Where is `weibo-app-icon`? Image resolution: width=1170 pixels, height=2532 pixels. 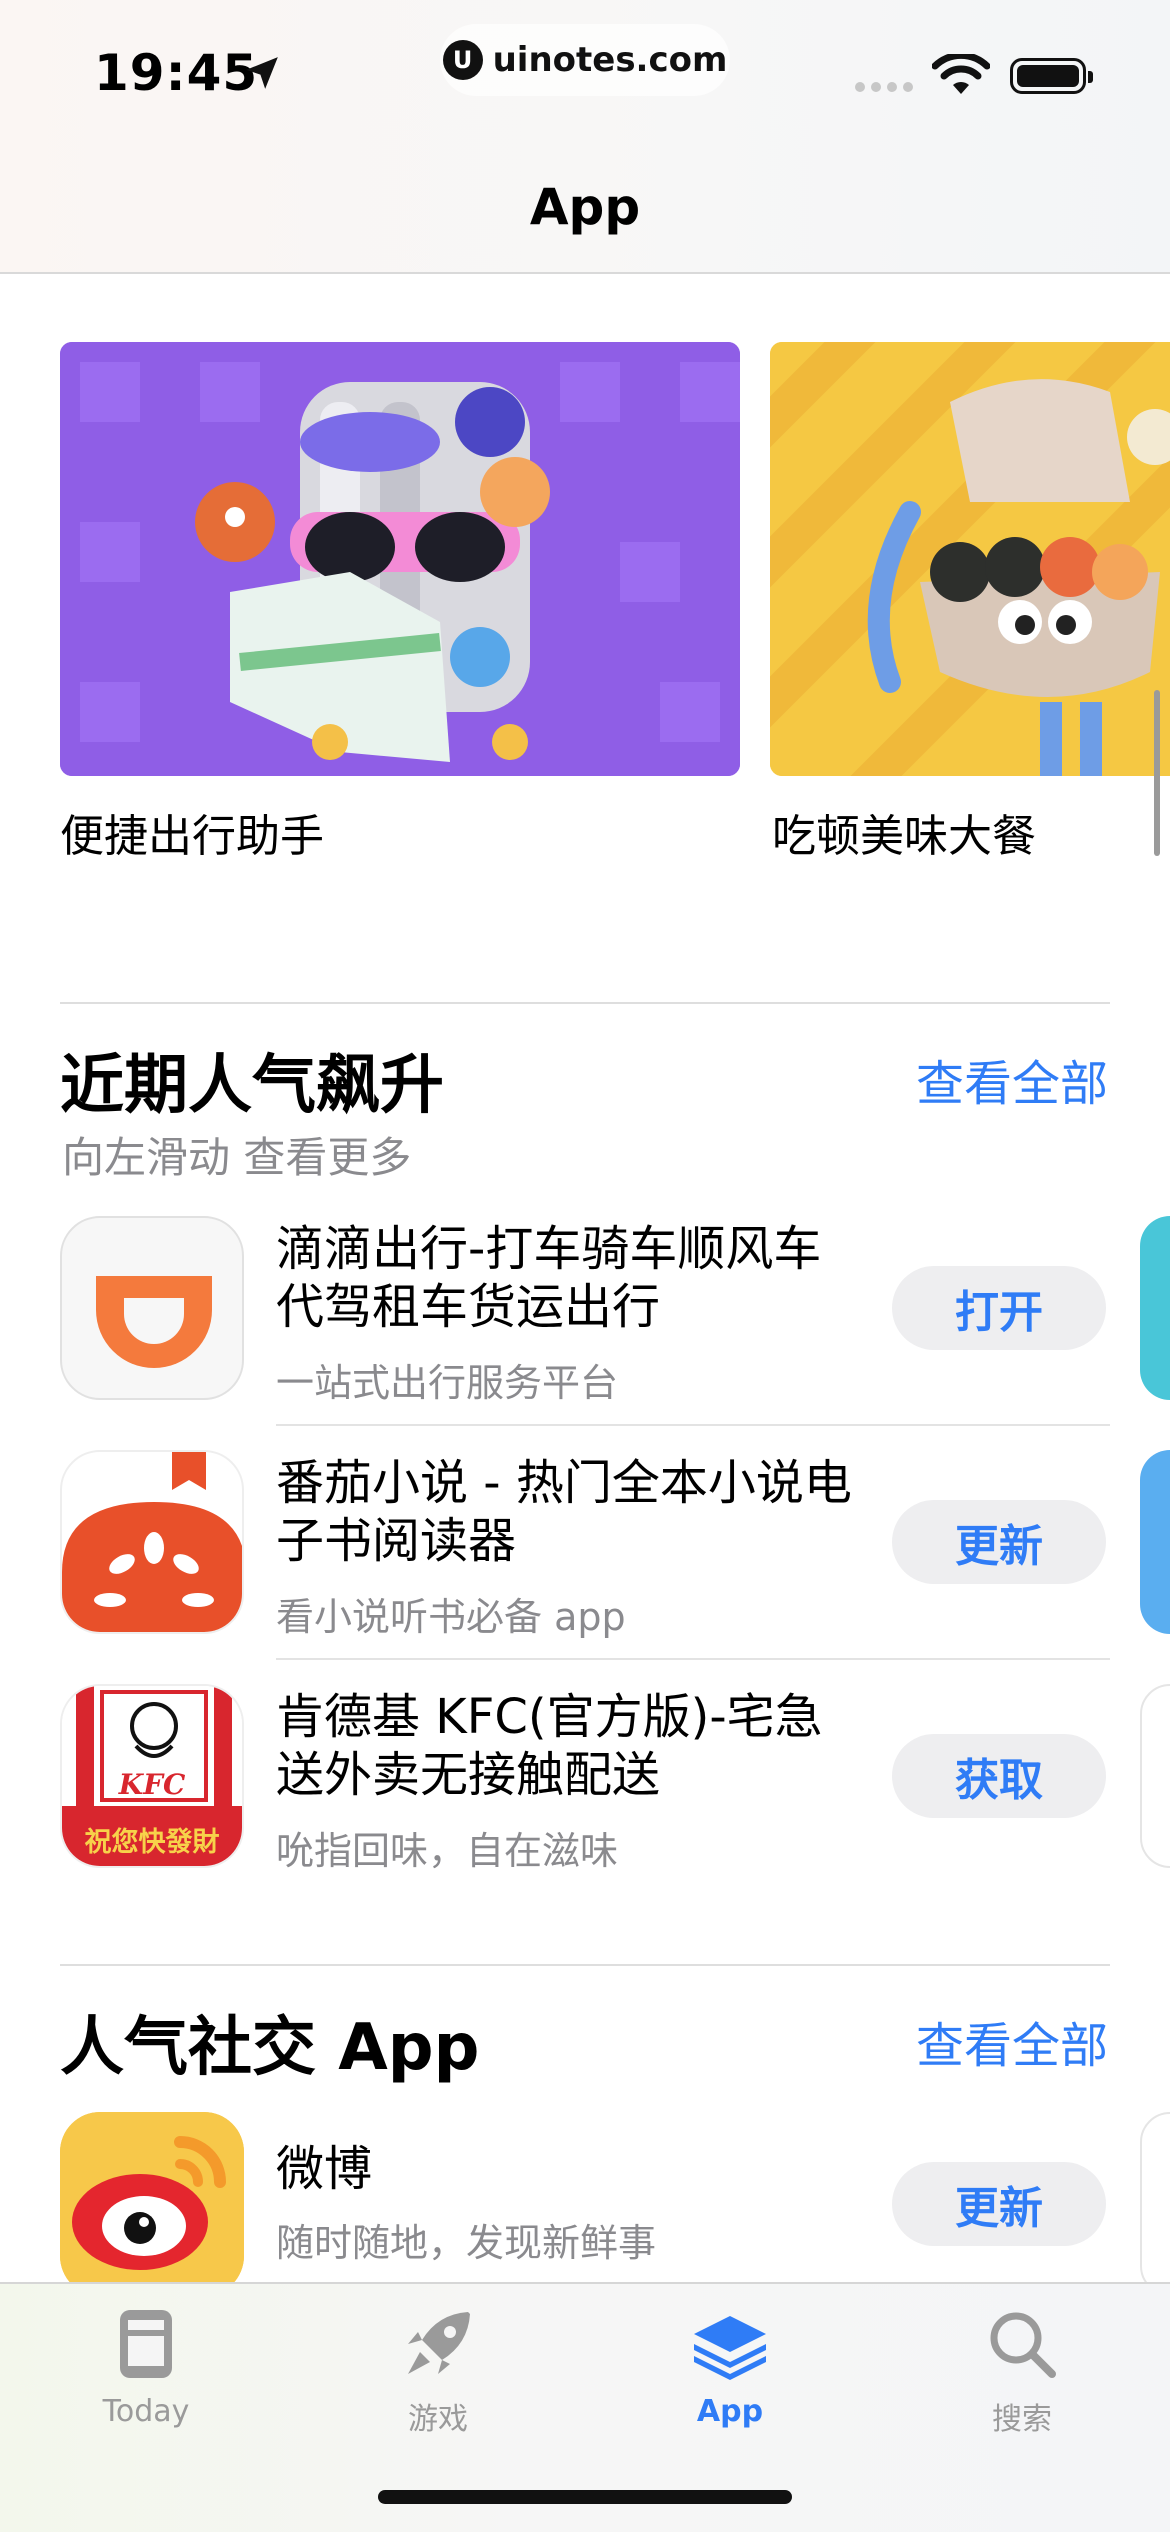
weibo-app-icon is located at coordinates (152, 2204).